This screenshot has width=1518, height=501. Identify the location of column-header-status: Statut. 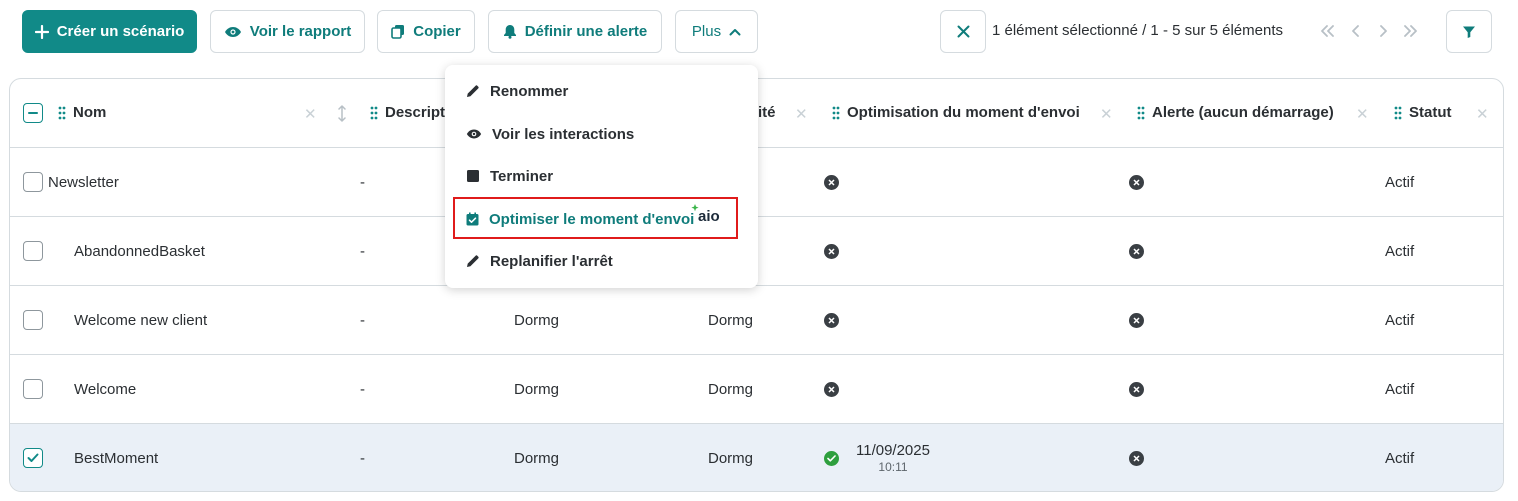
(1423, 112).